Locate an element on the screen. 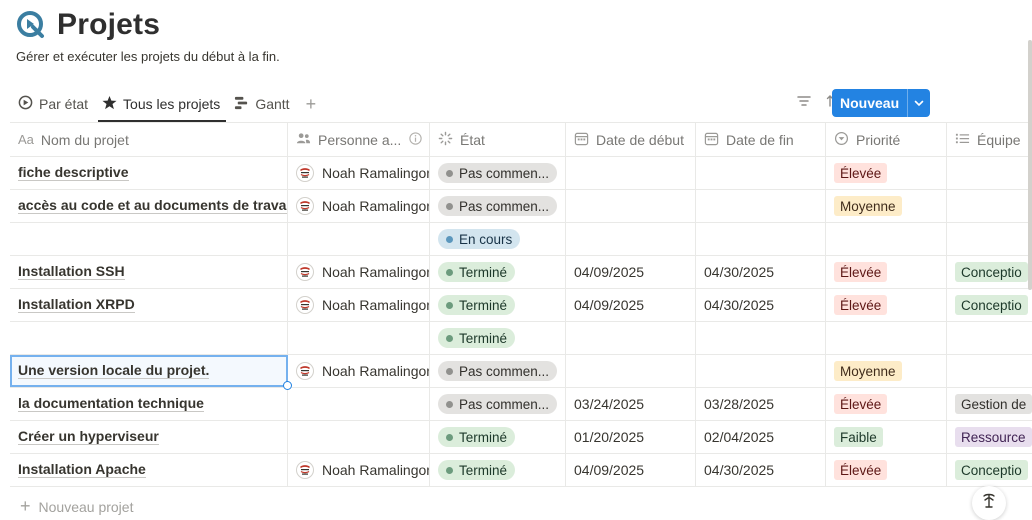  end-date-cell: 03/28/2025 is located at coordinates (761, 404).